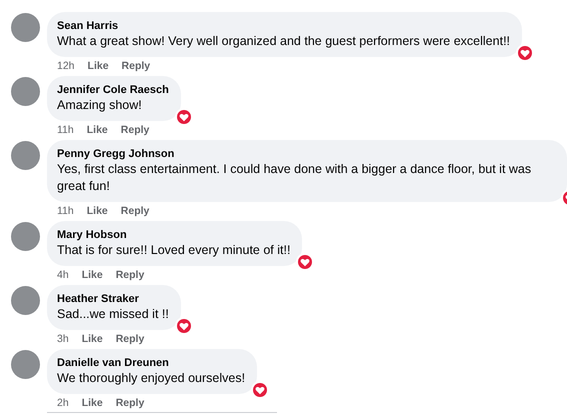 The image size is (567, 417). Describe the element at coordinates (151, 363) in the screenshot. I see `author-name: Danielle van Dreunen` at that location.